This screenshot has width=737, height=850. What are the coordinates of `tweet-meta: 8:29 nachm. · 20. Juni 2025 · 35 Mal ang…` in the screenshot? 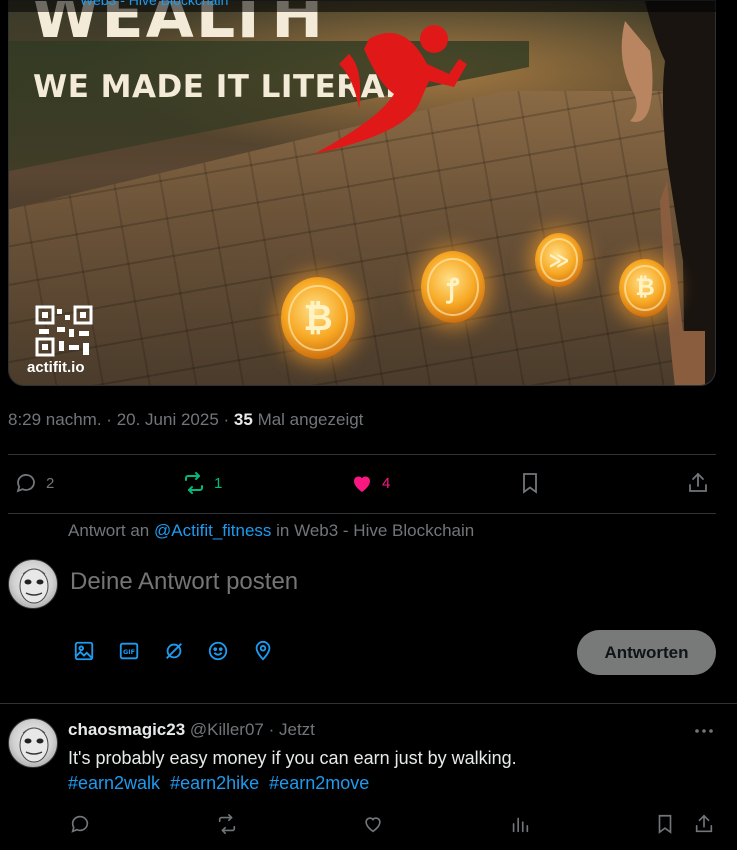 It's located at (185, 420).